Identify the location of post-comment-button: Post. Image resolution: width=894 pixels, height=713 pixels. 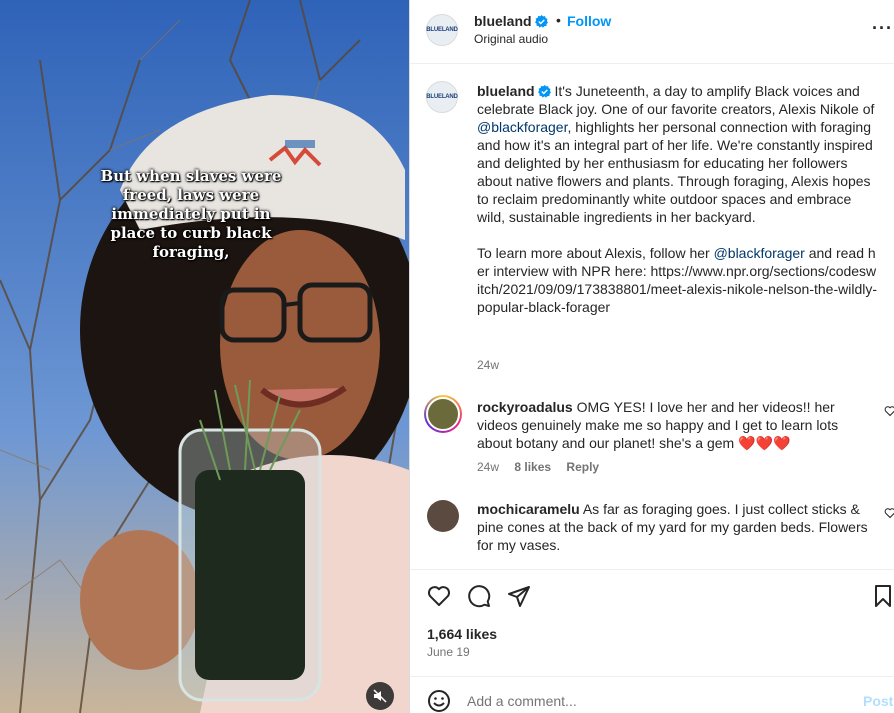
(878, 701).